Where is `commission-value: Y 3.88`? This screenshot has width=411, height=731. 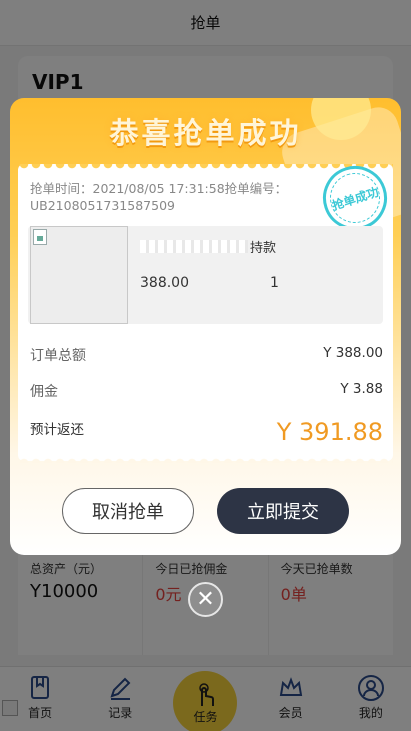 commission-value: Y 3.88 is located at coordinates (361, 389).